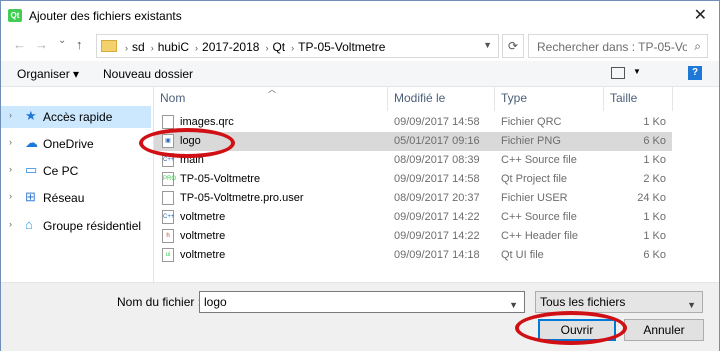  I want to click on file-modified: 09/09/2017 14:58, so click(437, 122).